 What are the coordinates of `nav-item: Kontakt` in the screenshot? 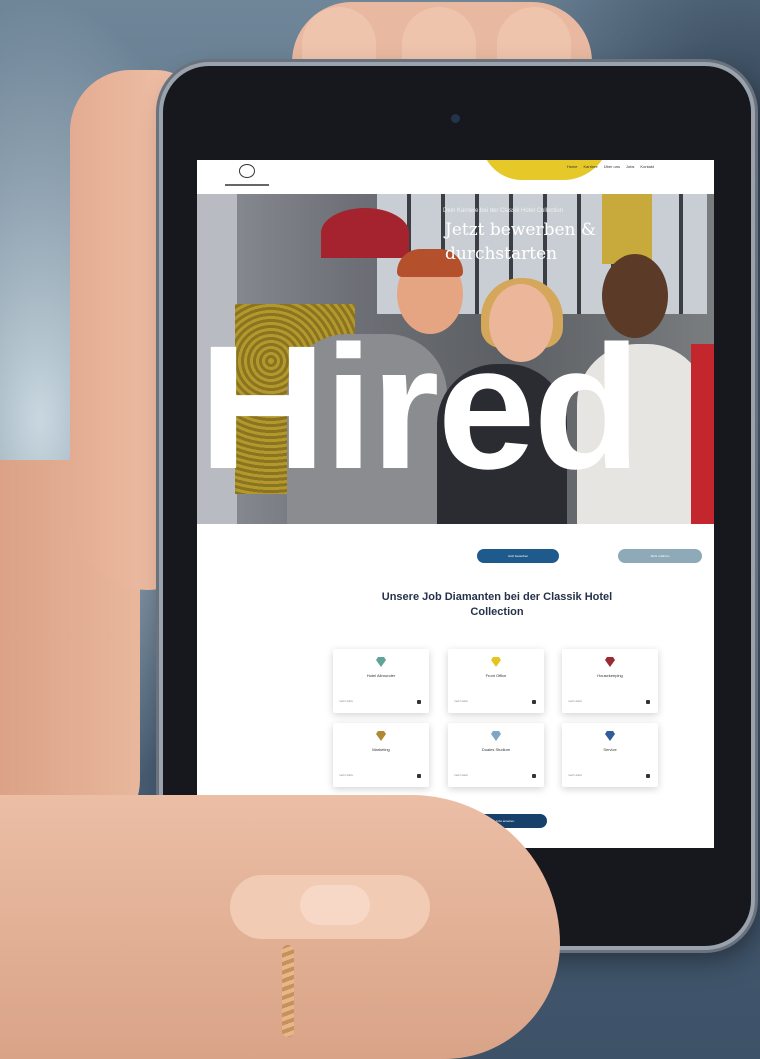 It's located at (647, 166).